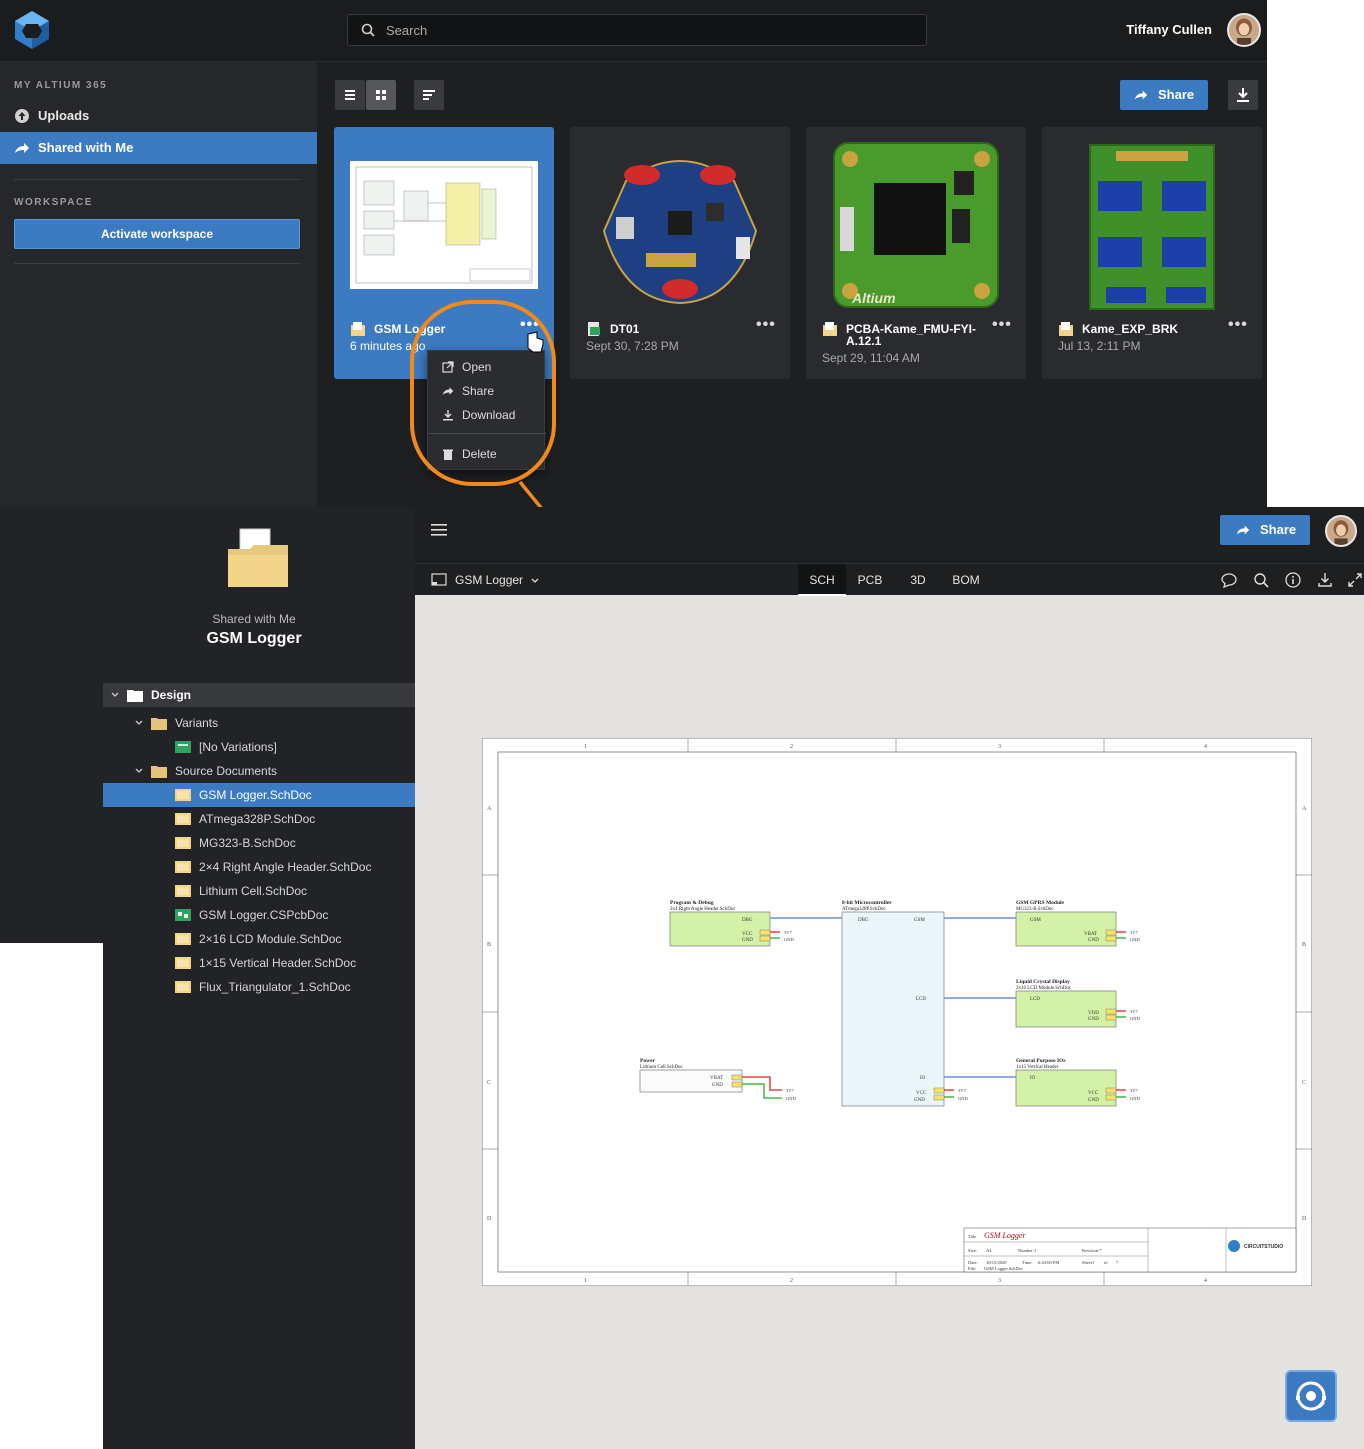 Image resolution: width=1364 pixels, height=1449 pixels. I want to click on tree-item-label: Flux_Triangulator_1.SchDoc, so click(275, 987).